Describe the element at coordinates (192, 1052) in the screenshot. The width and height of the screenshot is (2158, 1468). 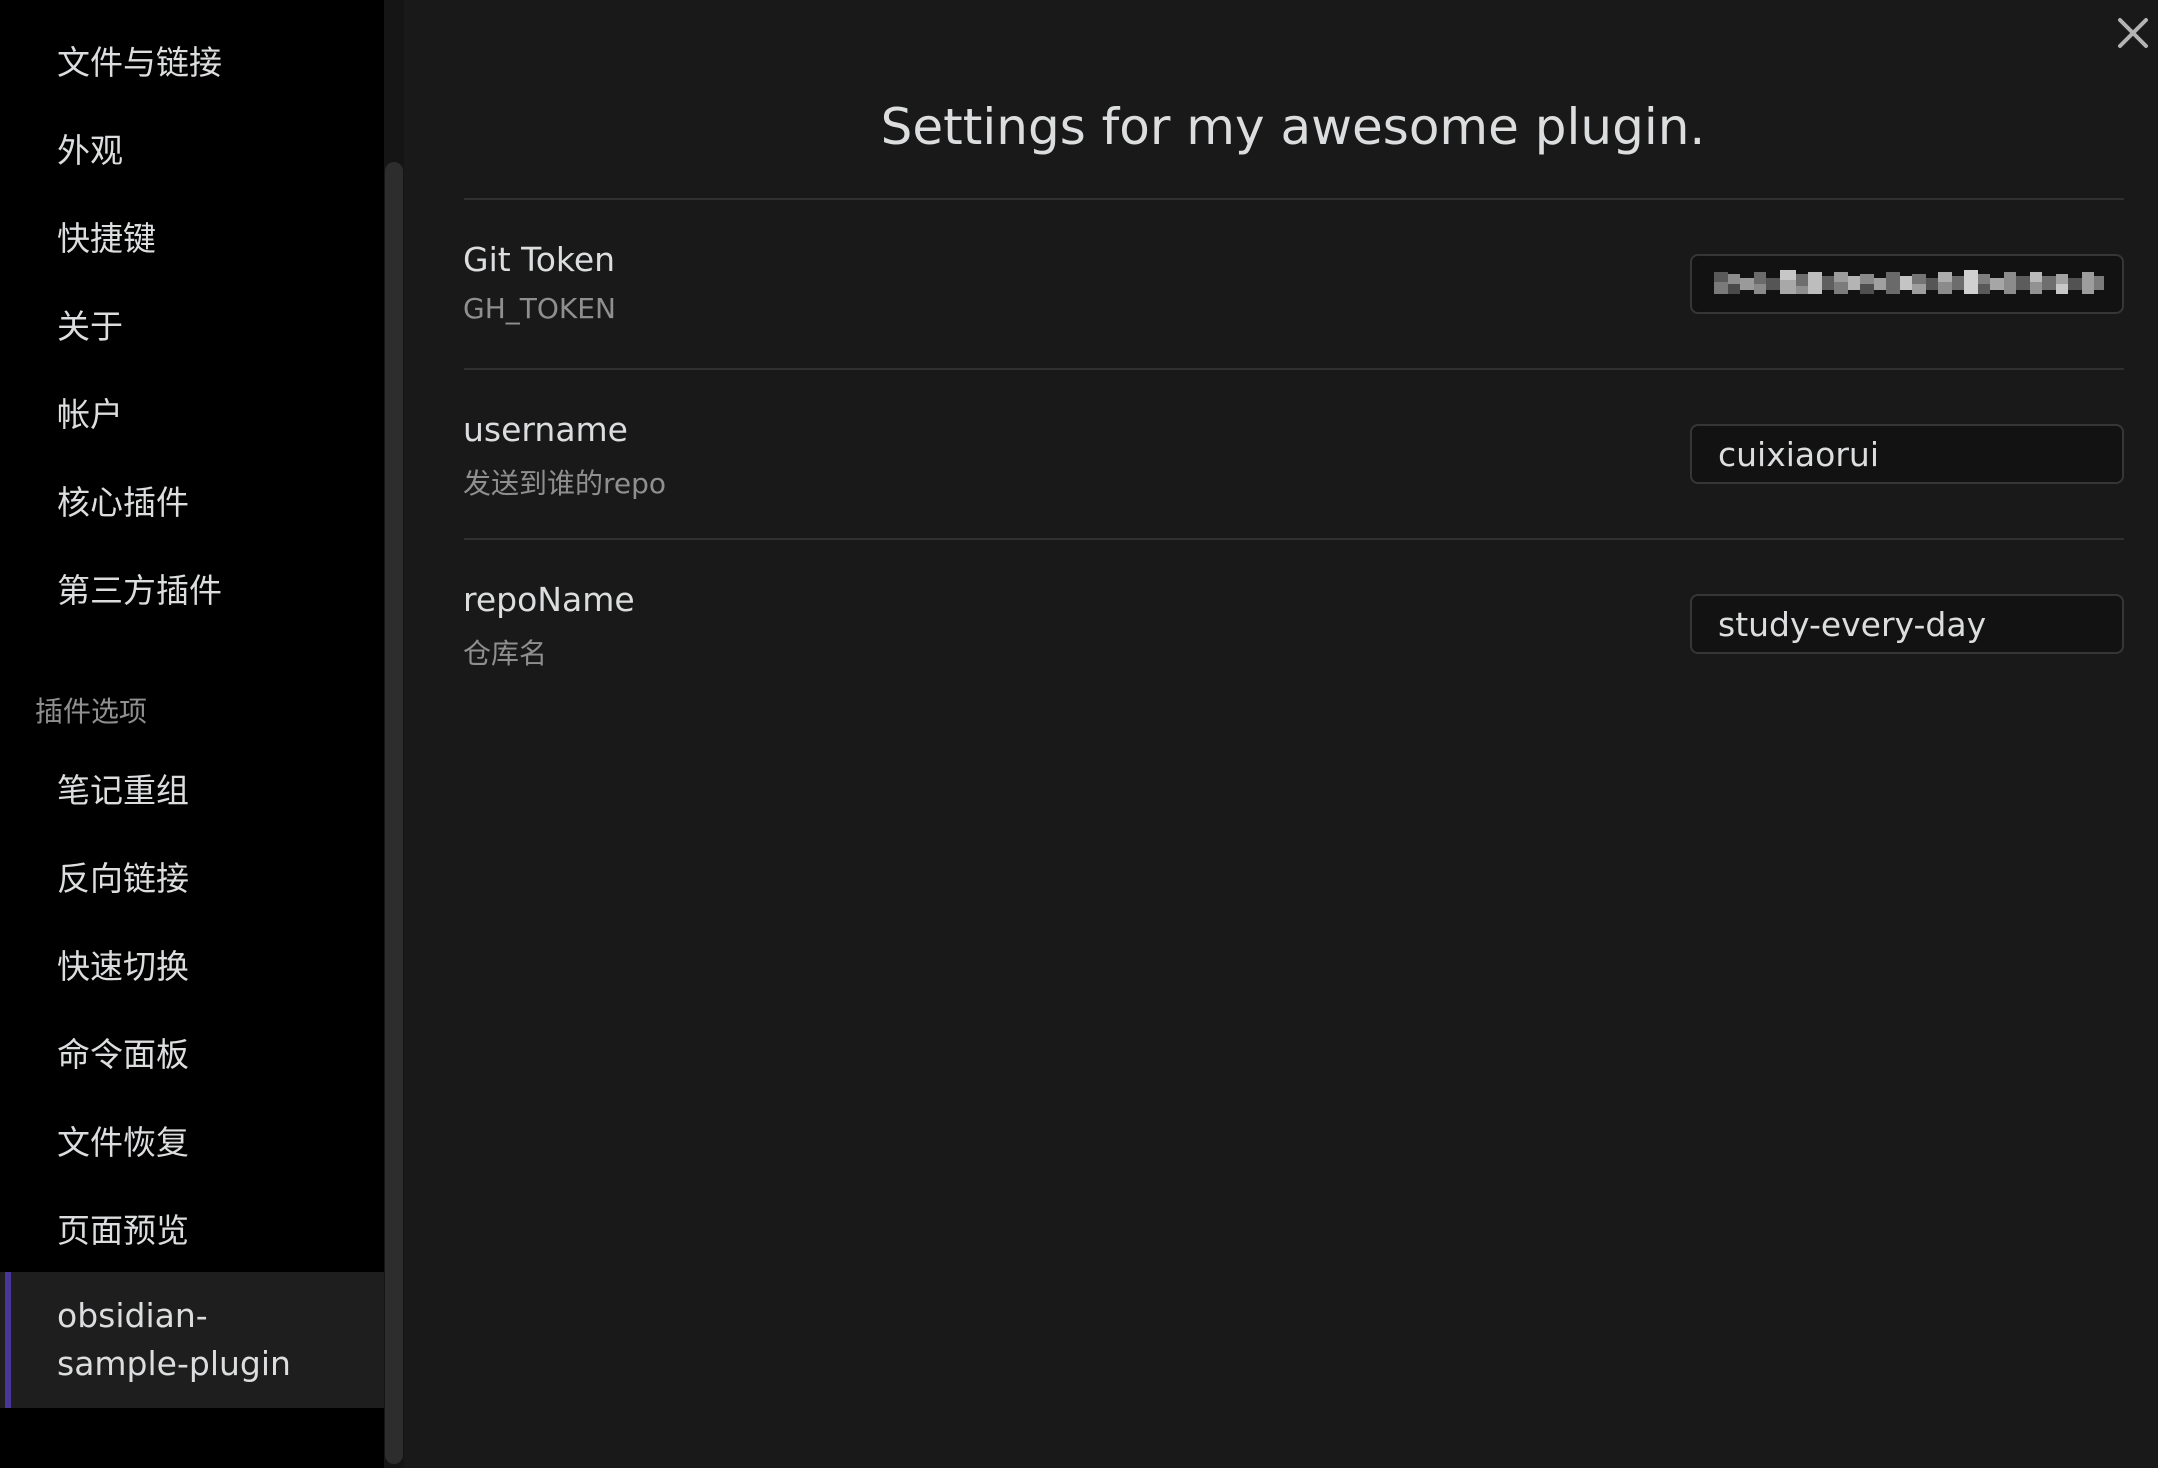
I see `sidebar-item-command-palette: 命令面板` at that location.